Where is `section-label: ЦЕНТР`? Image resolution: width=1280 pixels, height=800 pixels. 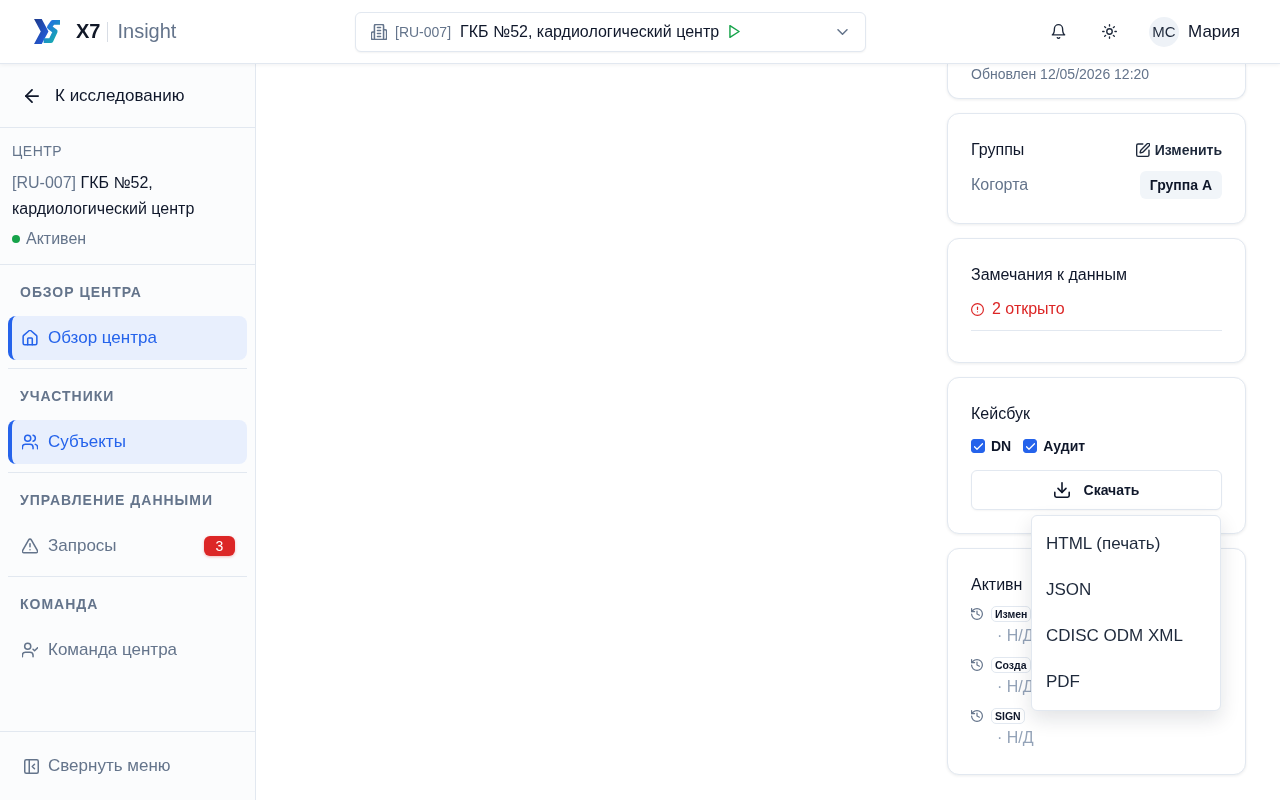
section-label: ЦЕНТР is located at coordinates (37, 151).